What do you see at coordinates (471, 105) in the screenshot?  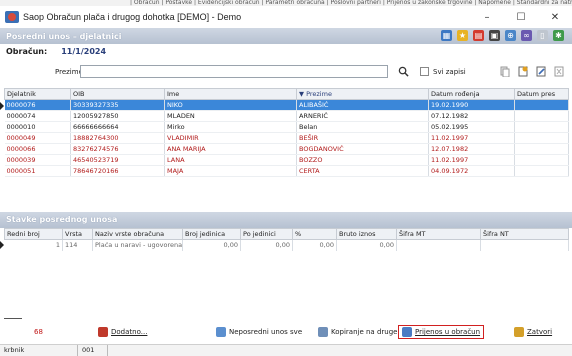 I see `cell-datum: 19.02.1990` at bounding box center [471, 105].